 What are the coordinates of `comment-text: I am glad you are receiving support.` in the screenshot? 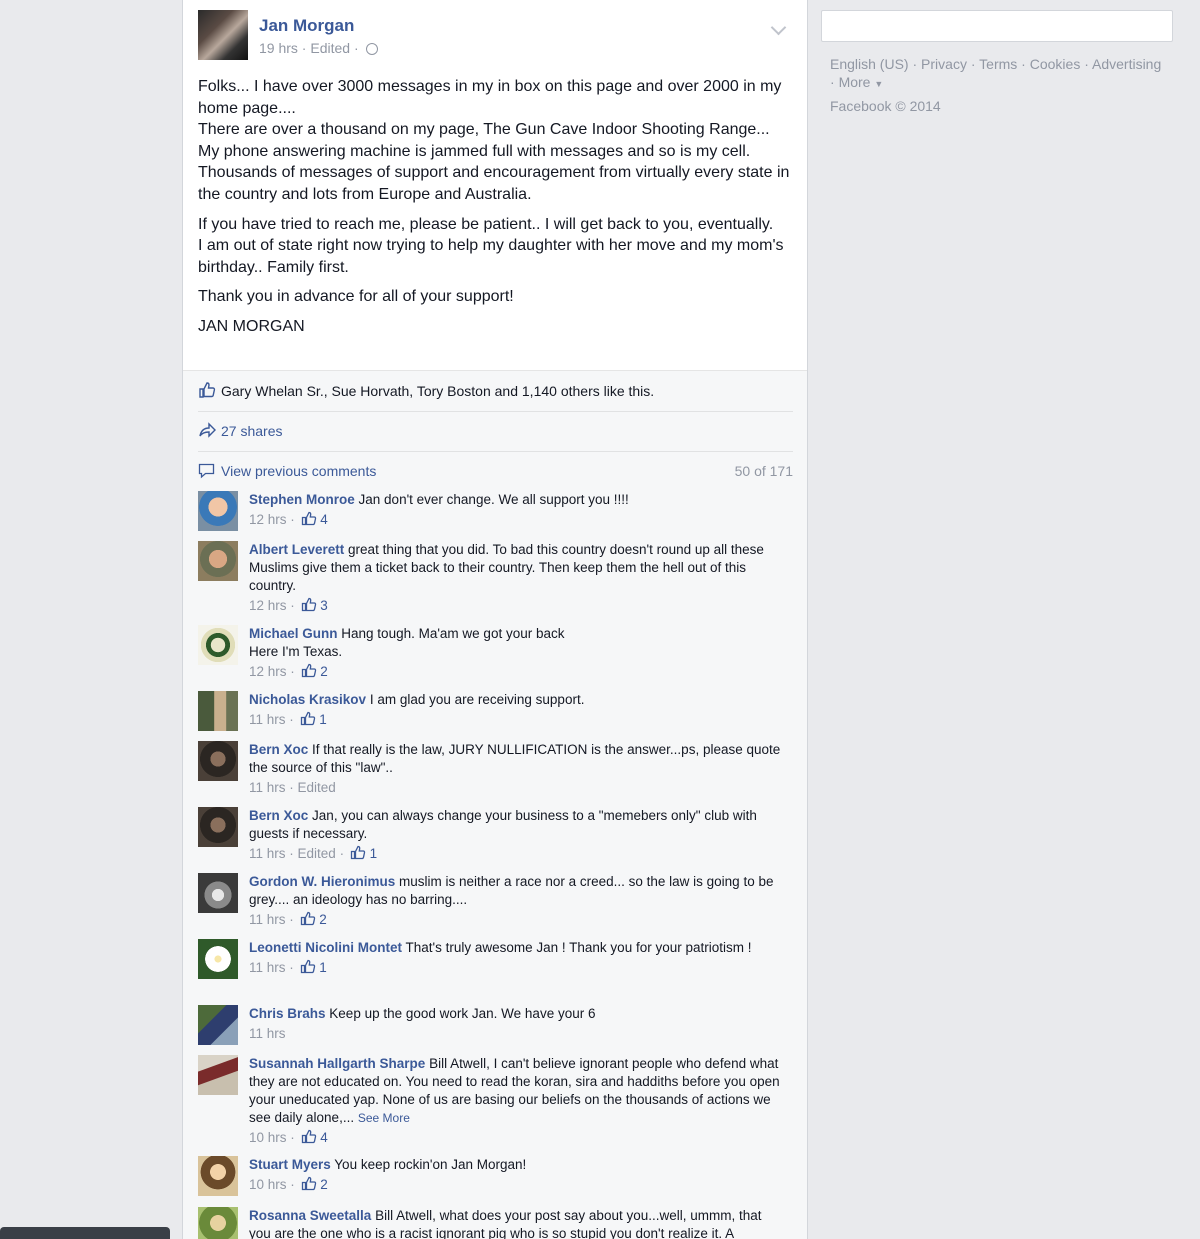 It's located at (477, 699).